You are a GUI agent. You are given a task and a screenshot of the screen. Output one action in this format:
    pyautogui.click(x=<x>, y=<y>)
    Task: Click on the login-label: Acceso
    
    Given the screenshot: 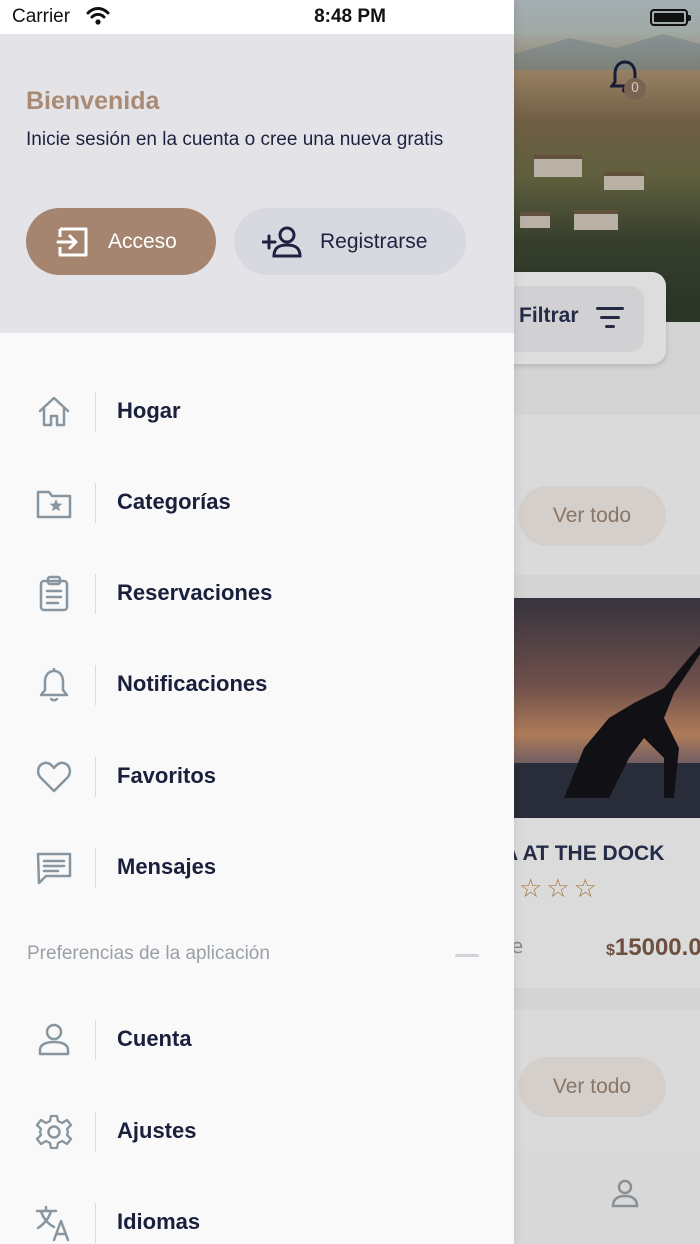 What is the action you would take?
    pyautogui.click(x=142, y=241)
    